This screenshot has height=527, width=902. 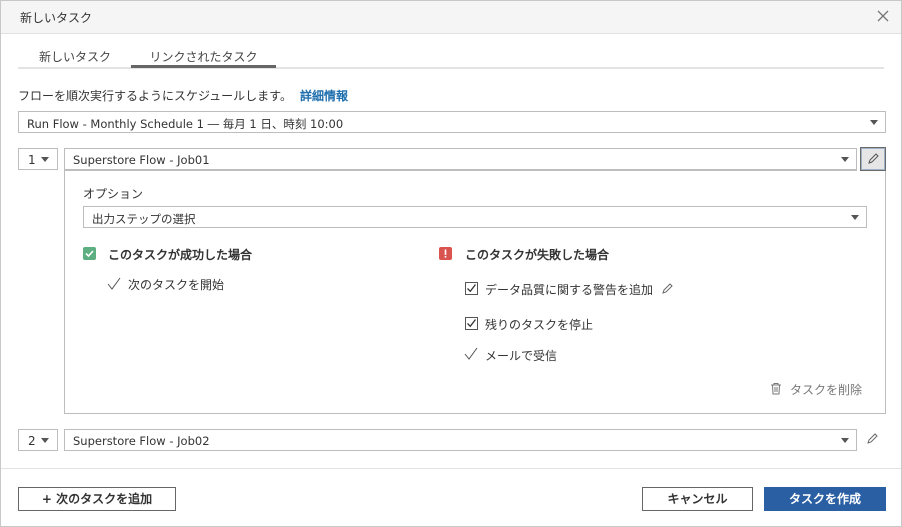 I want to click on add-next-task-button: + 次のタスクを追加, so click(x=97, y=499).